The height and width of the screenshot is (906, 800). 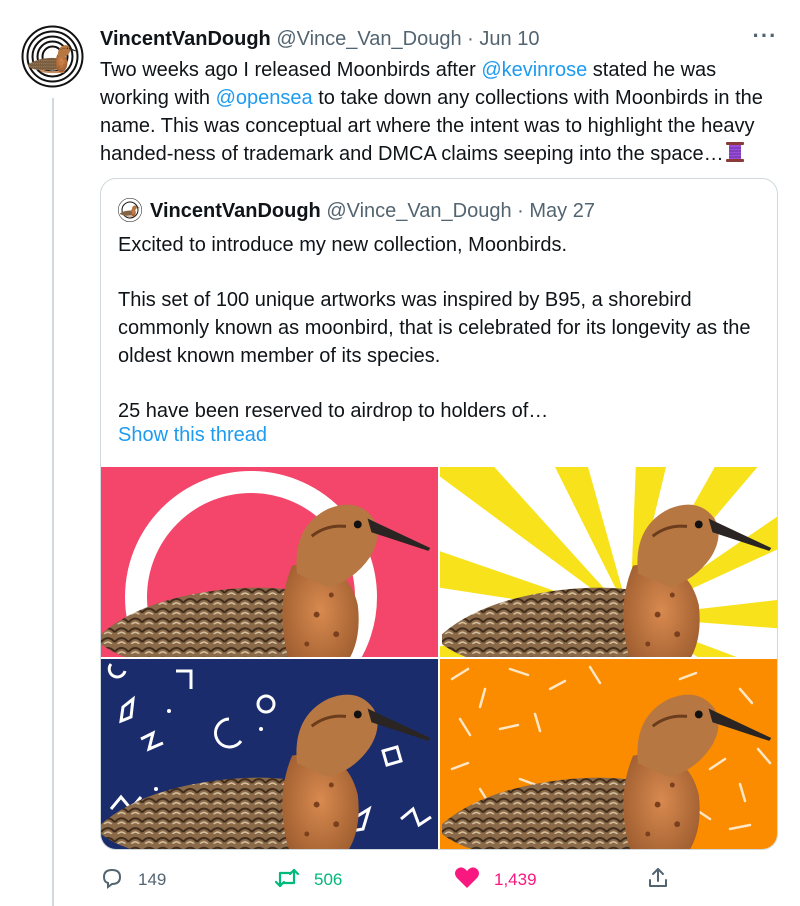 What do you see at coordinates (515, 879) in the screenshot?
I see `like-count: 1,439` at bounding box center [515, 879].